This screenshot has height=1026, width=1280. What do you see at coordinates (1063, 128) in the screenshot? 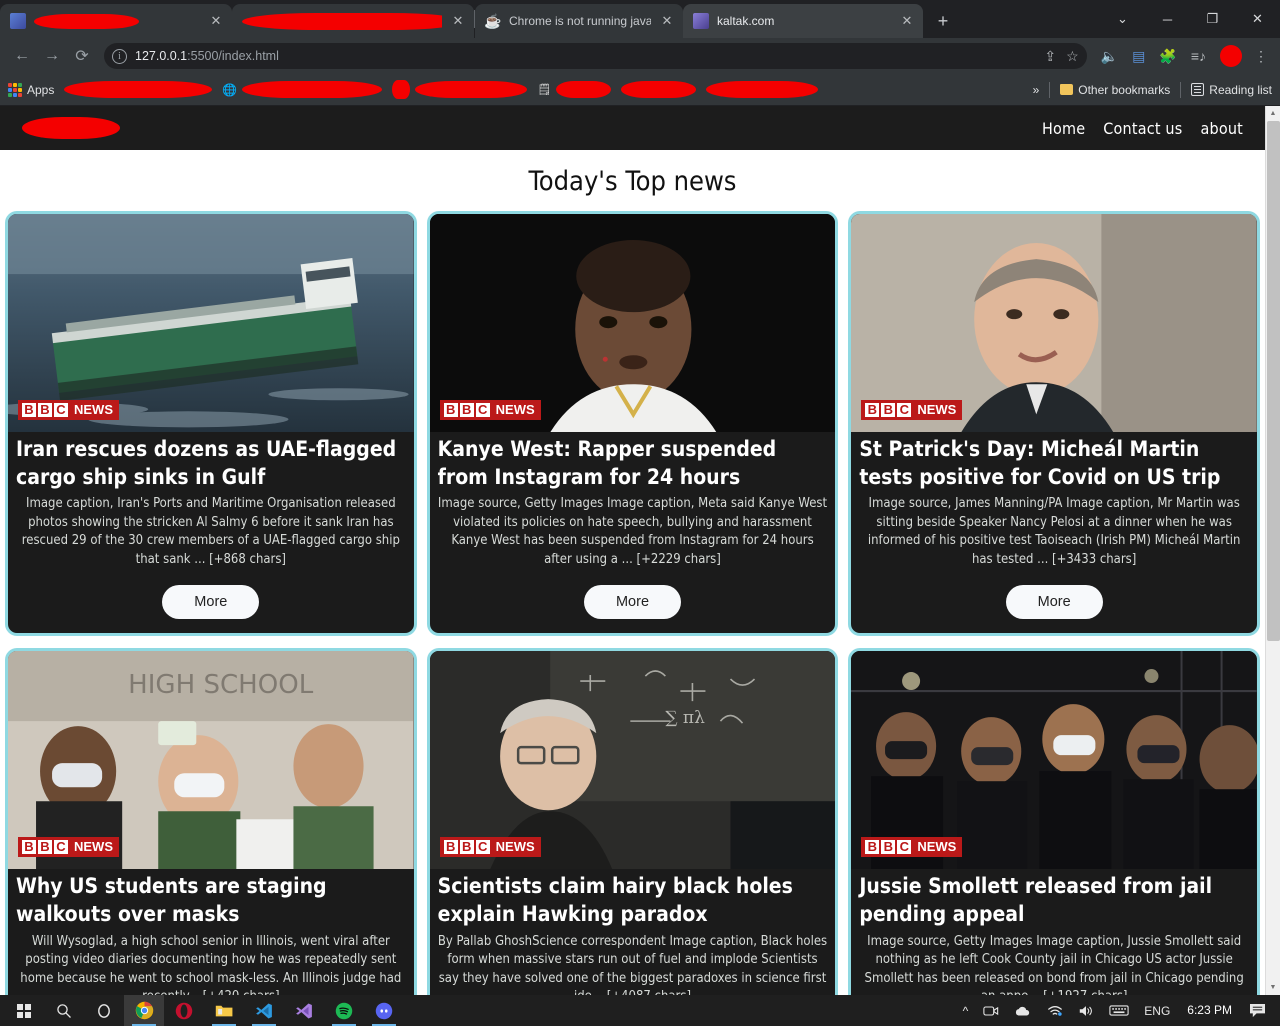
I see `nav-link-home: Home` at bounding box center [1063, 128].